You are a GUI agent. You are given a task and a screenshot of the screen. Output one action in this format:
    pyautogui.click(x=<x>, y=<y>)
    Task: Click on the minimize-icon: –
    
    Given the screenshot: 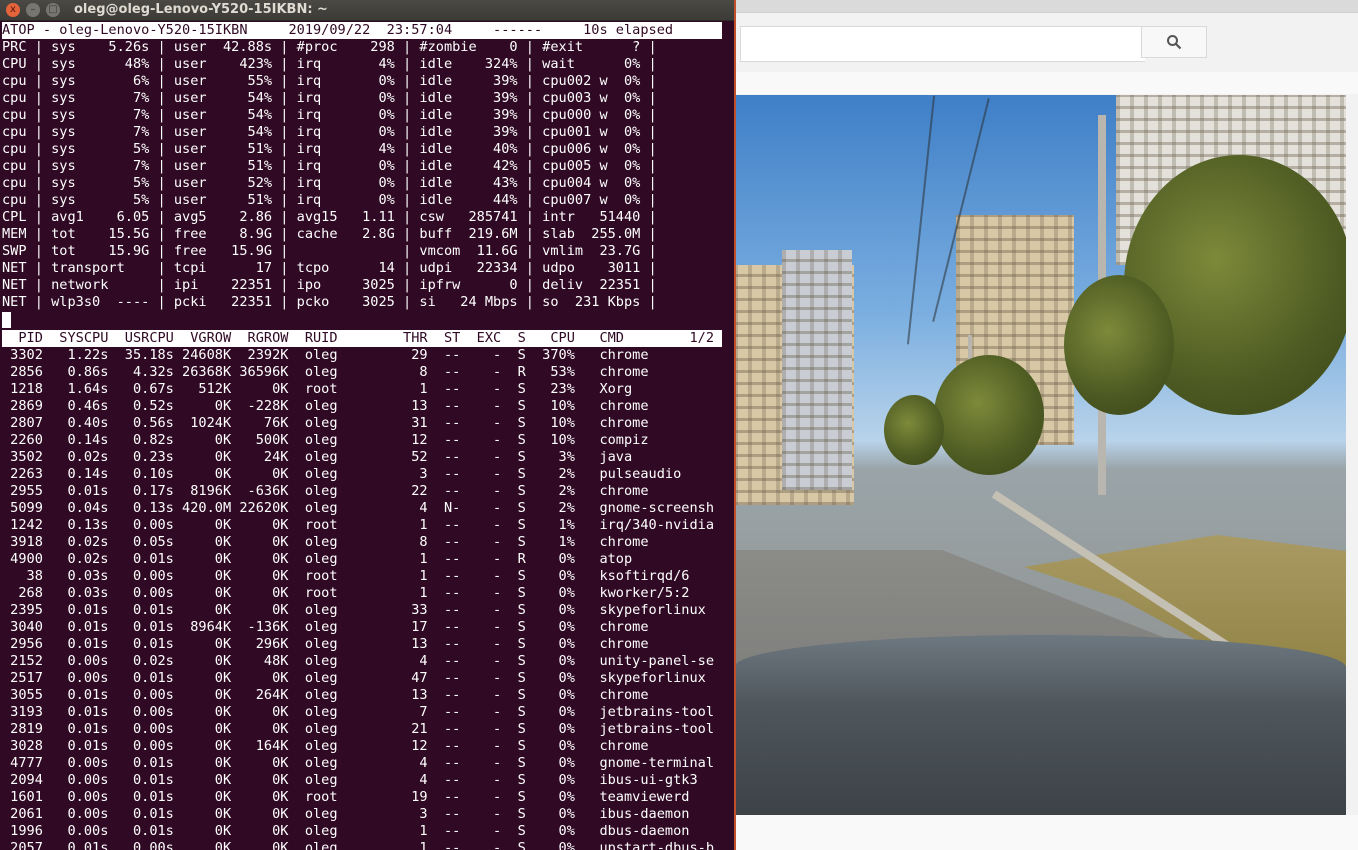 What is the action you would take?
    pyautogui.click(x=33, y=9)
    